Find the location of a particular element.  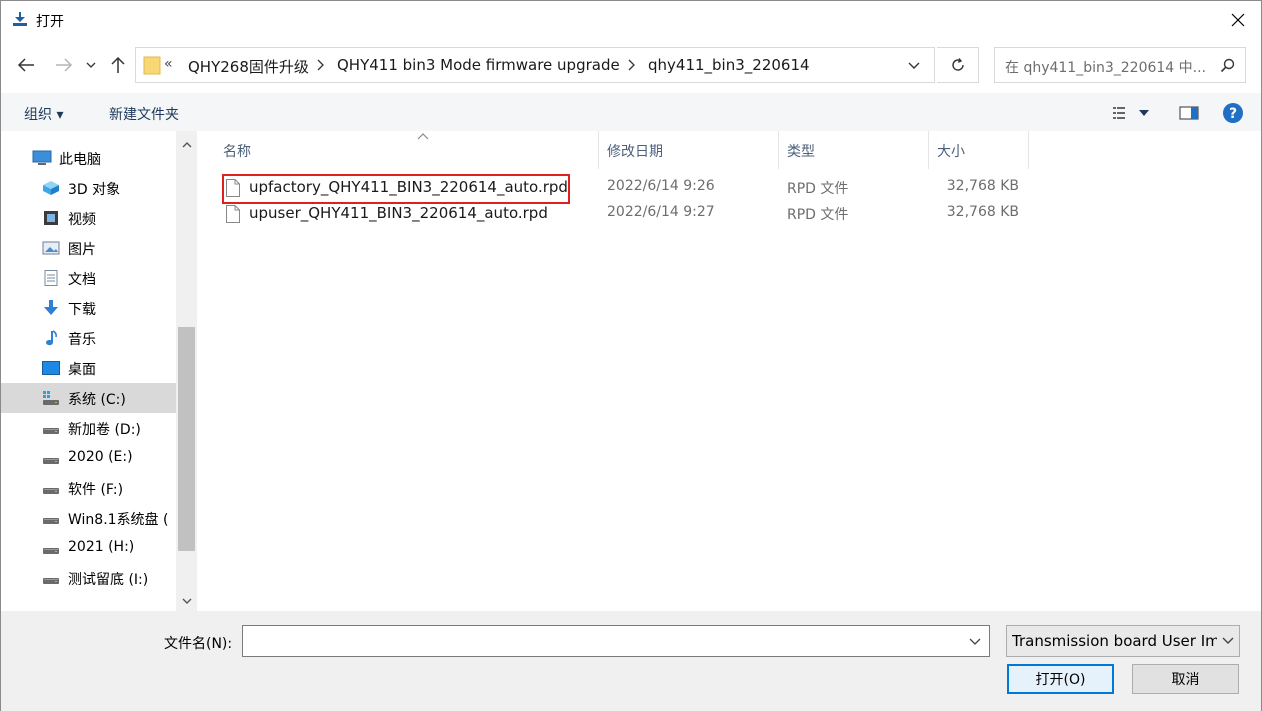

refresh-icon is located at coordinates (957, 64).